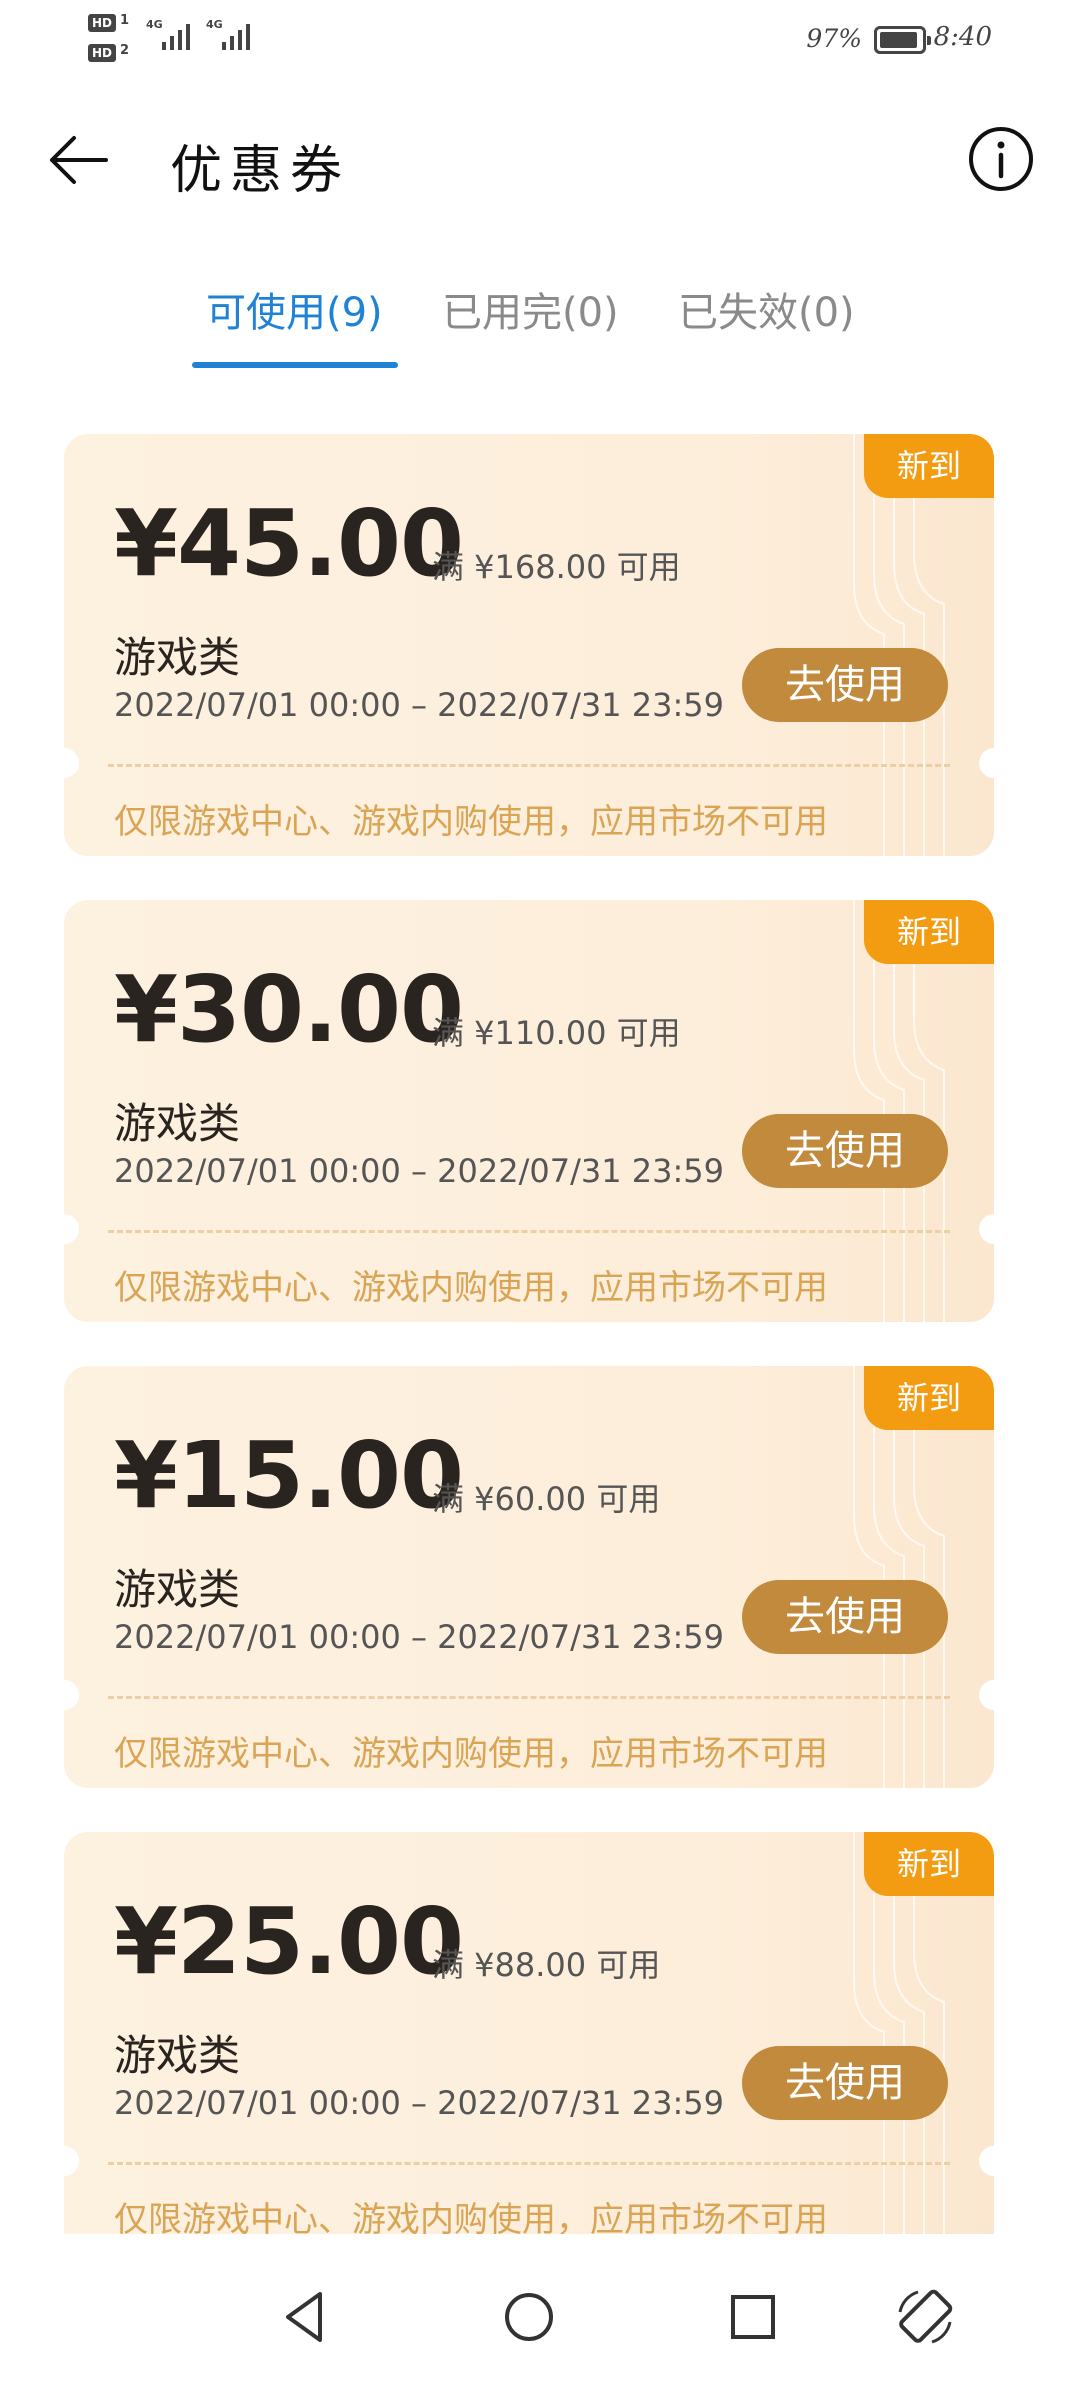 Image resolution: width=1080 pixels, height=2400 pixels. I want to click on battery-percent: 97%, so click(834, 38).